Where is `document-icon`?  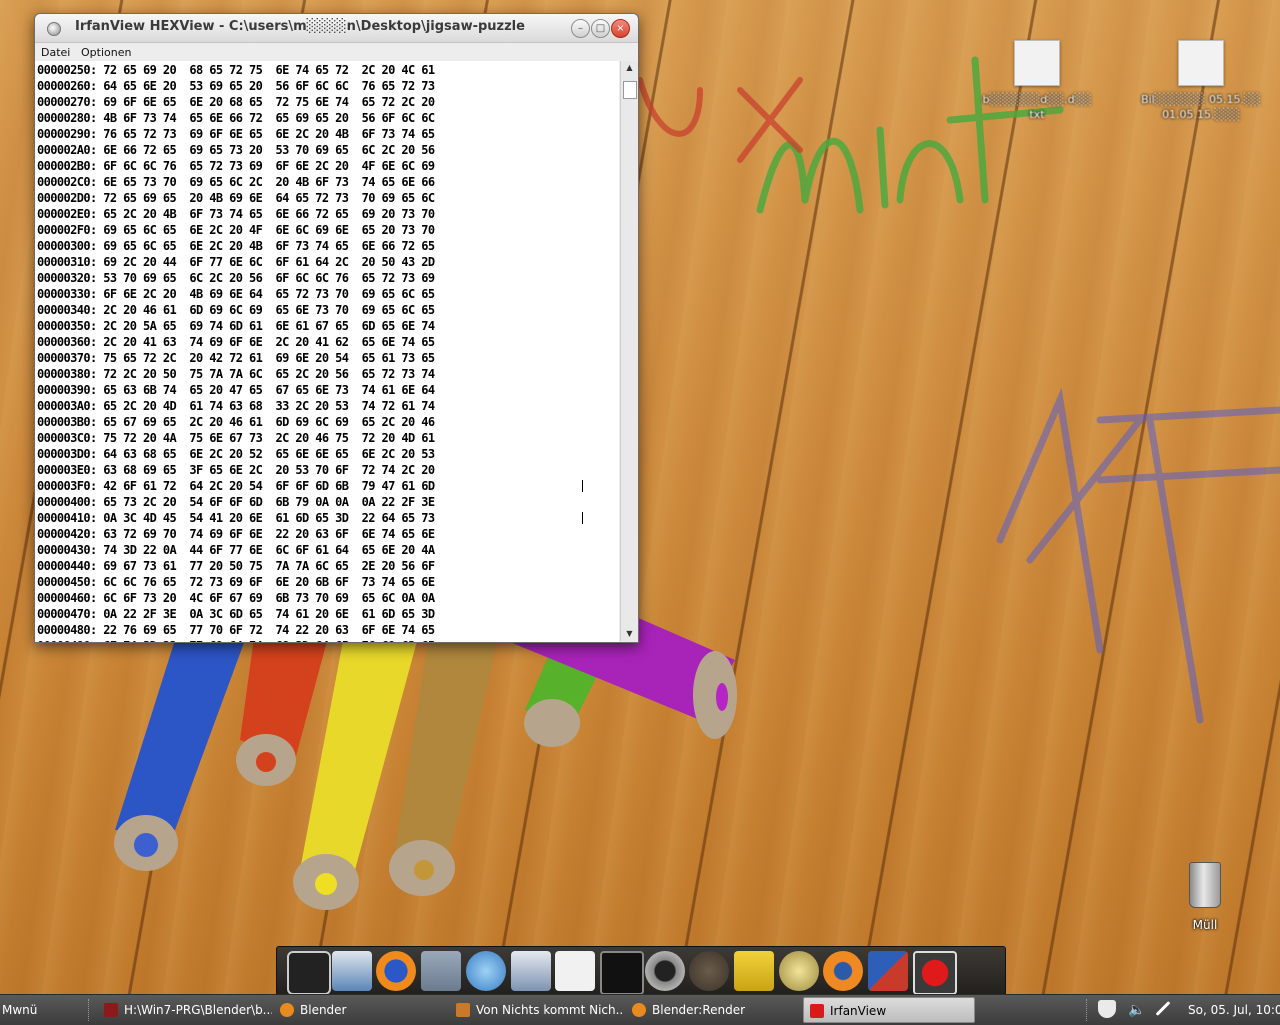 document-icon is located at coordinates (575, 971).